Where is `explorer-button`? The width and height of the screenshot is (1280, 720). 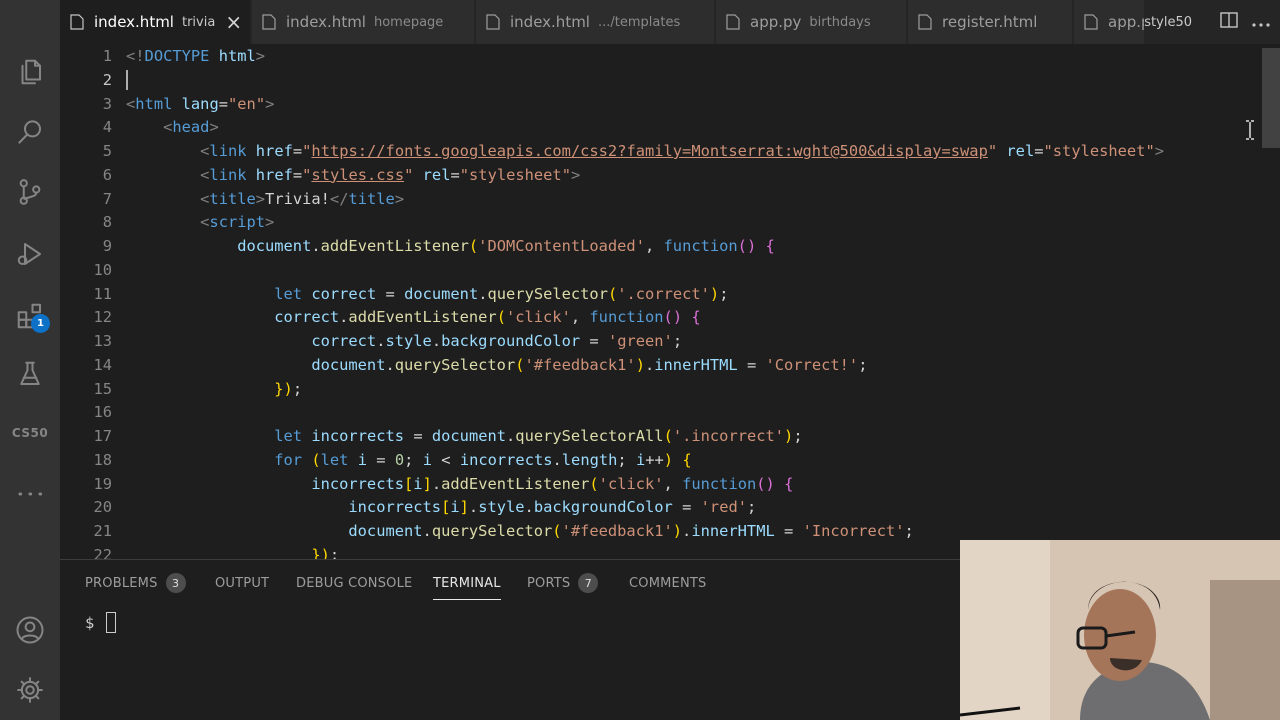
explorer-button is located at coordinates (30, 72).